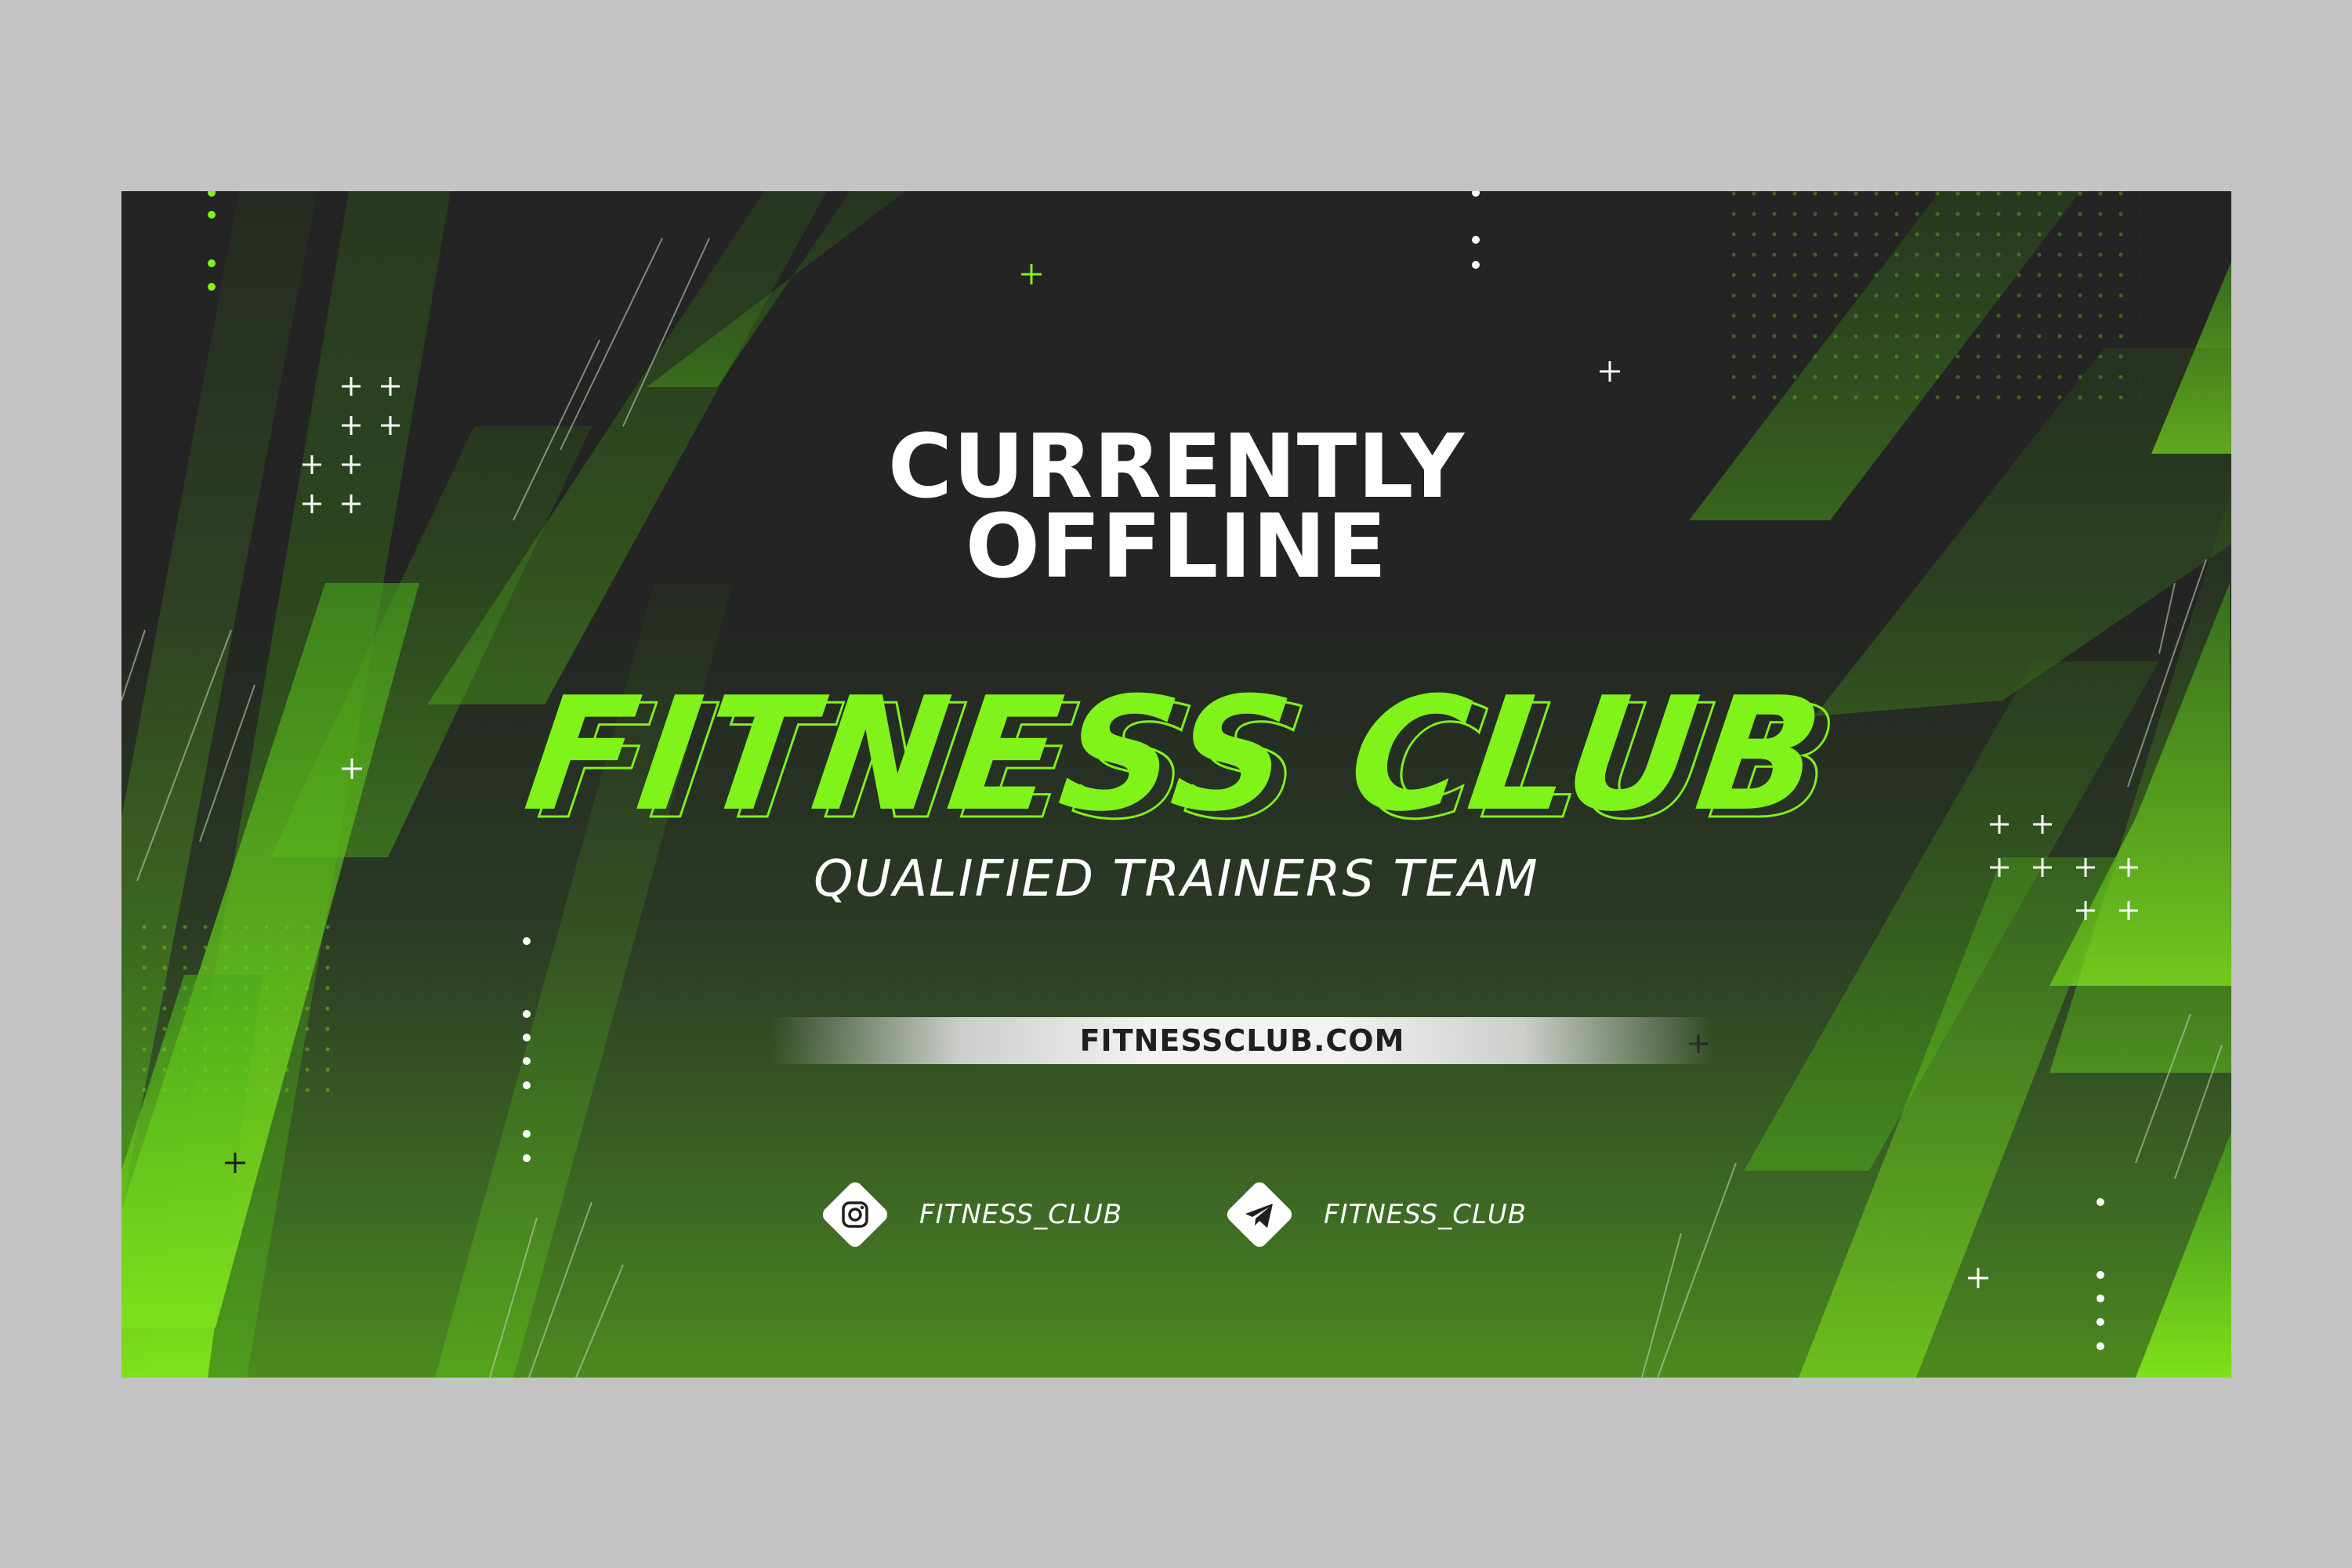 This screenshot has height=1568, width=2352. Describe the element at coordinates (1426, 1215) in the screenshot. I see `telegram-handle: FITNESS_CLUB` at that location.